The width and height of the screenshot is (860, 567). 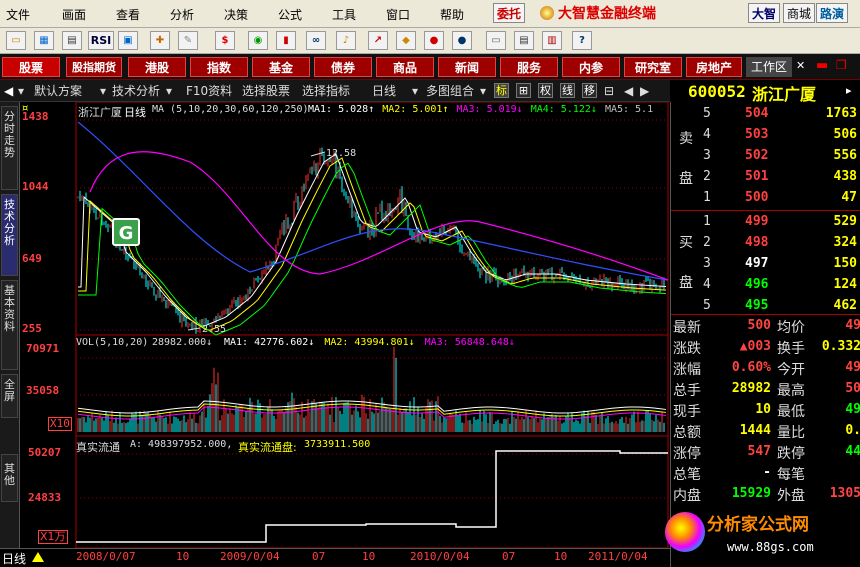 I want to click on tab-commodities: 商品, so click(x=405, y=67).